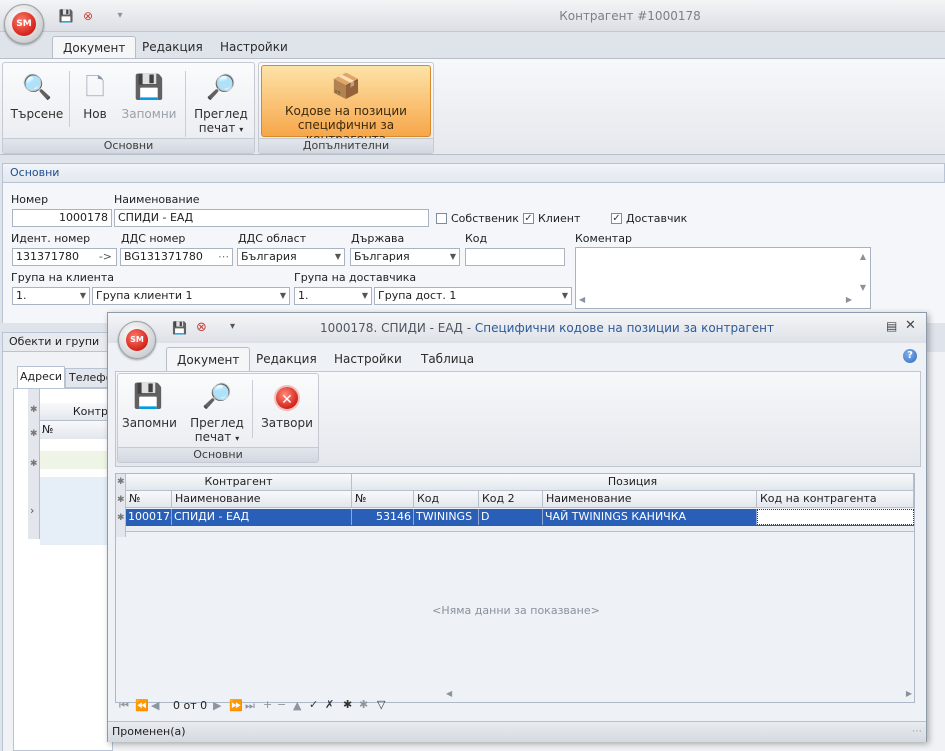 Image resolution: width=945 pixels, height=751 pixels. Describe the element at coordinates (37, 96) in the screenshot. I see `search-button: 🔍 Търсене` at that location.